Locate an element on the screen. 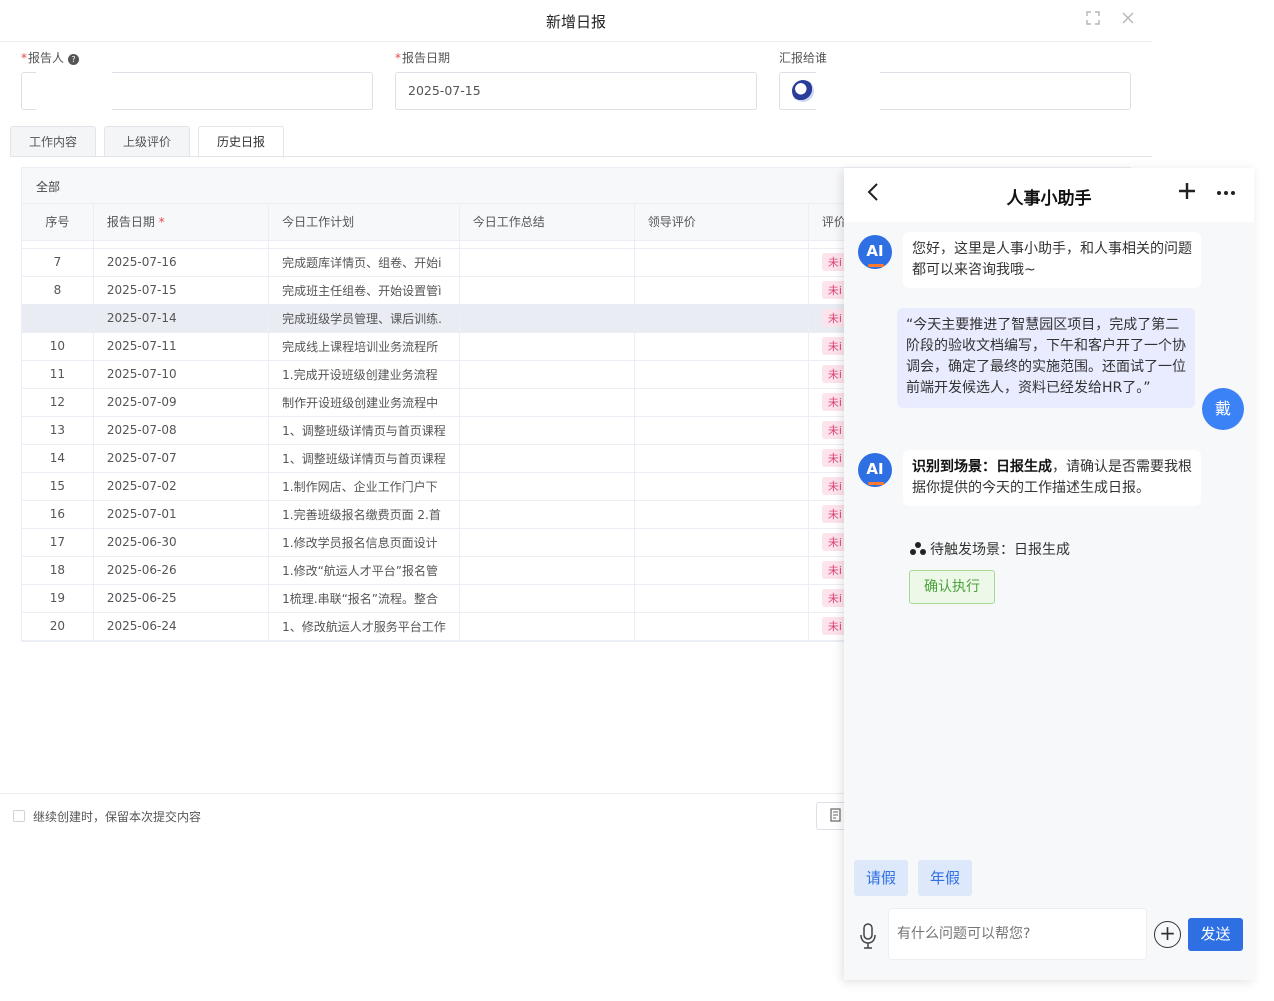 The image size is (1274, 1001). tab-history-reports: 历史日报 is located at coordinates (241, 142).